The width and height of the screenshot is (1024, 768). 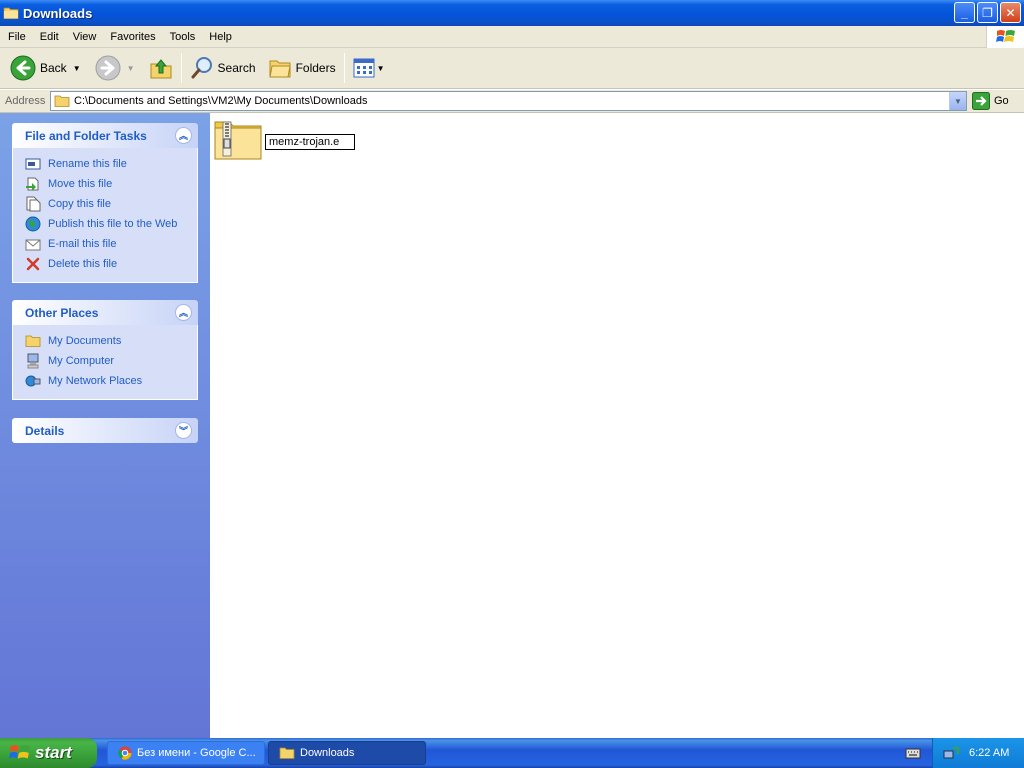 I want to click on link-label: Rename this file, so click(x=87, y=164).